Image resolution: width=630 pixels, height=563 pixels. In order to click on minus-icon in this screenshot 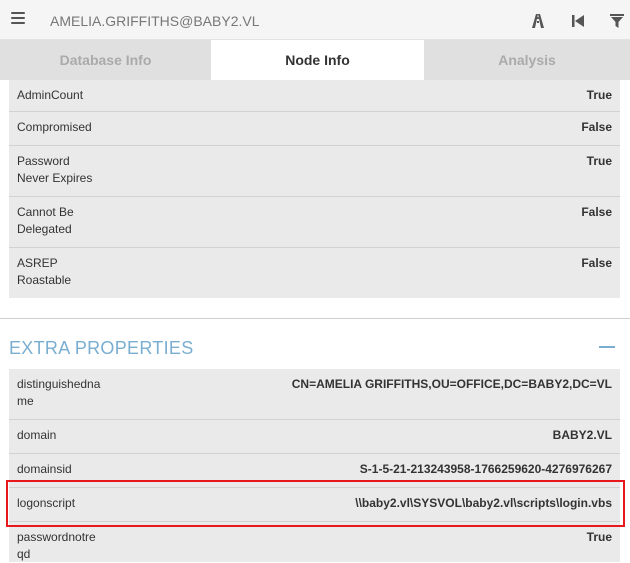, I will do `click(607, 347)`.